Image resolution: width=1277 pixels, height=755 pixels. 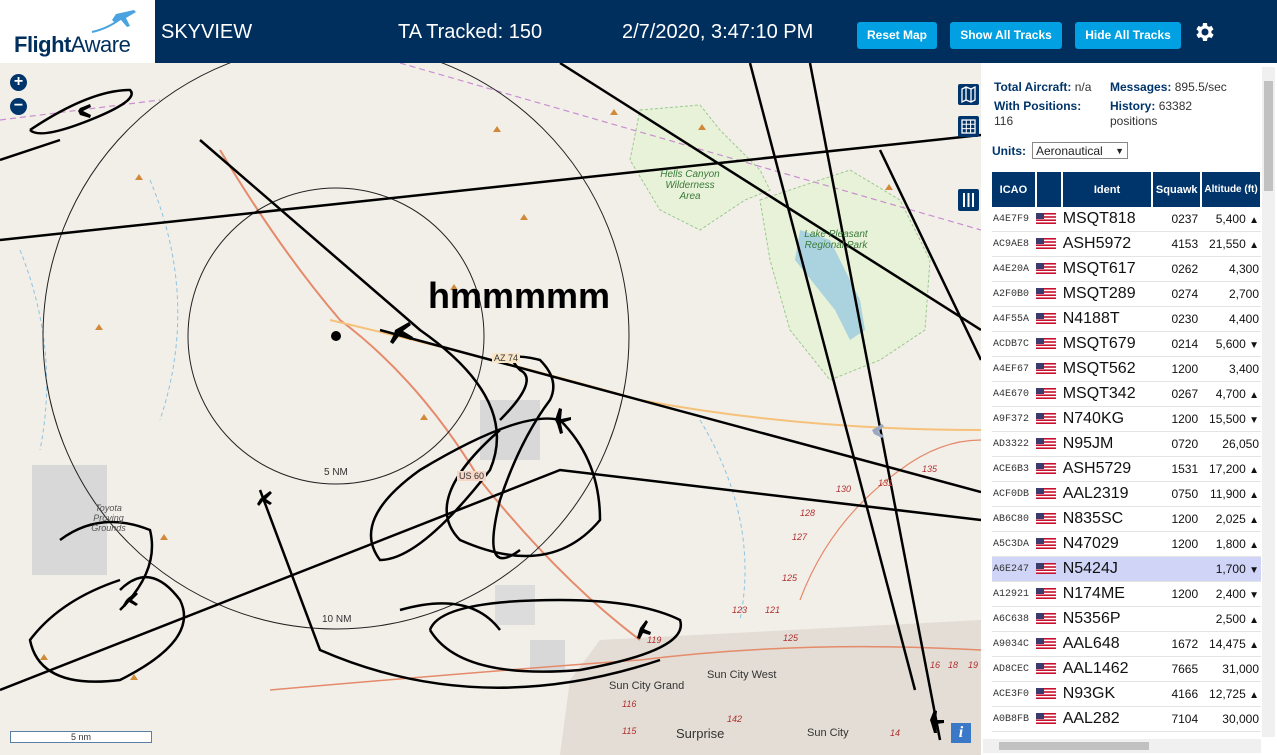 What do you see at coordinates (968, 94) in the screenshot?
I see `map-layers-button` at bounding box center [968, 94].